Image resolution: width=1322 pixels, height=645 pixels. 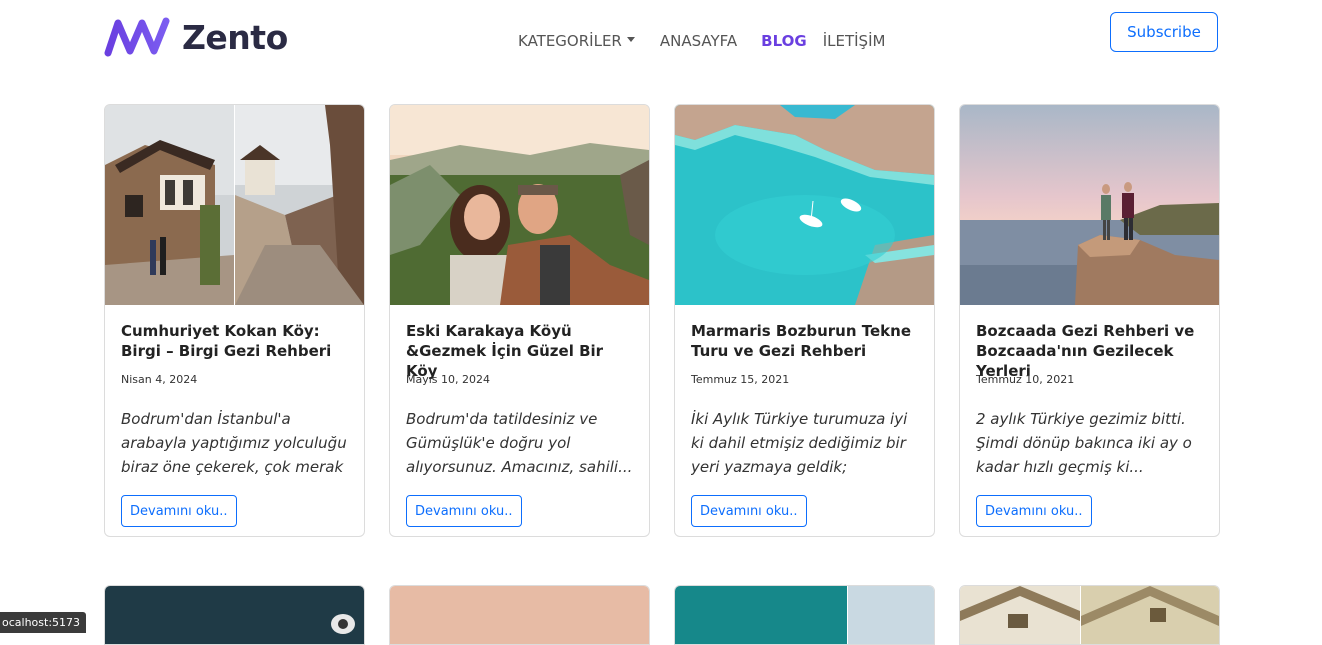 I want to click on teal-sea-split-photo, so click(x=804, y=615).